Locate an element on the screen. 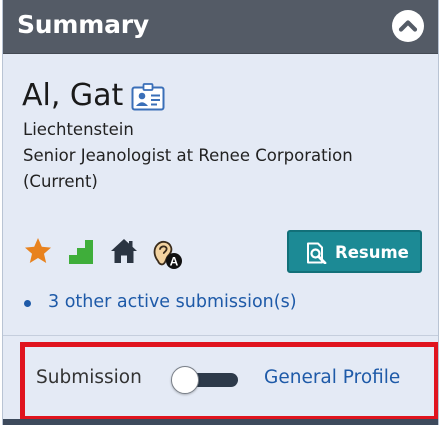  bullet-dot is located at coordinates (27, 303).